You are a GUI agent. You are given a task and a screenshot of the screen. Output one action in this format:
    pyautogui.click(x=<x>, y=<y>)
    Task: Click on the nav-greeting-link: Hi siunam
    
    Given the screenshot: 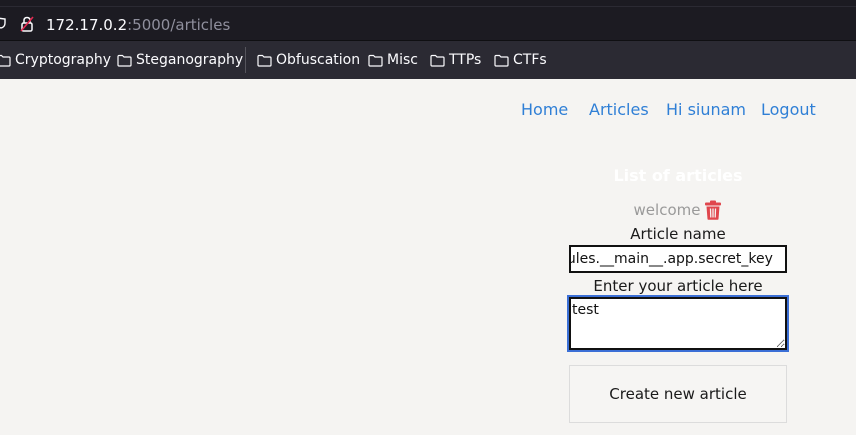 What is the action you would take?
    pyautogui.click(x=706, y=110)
    